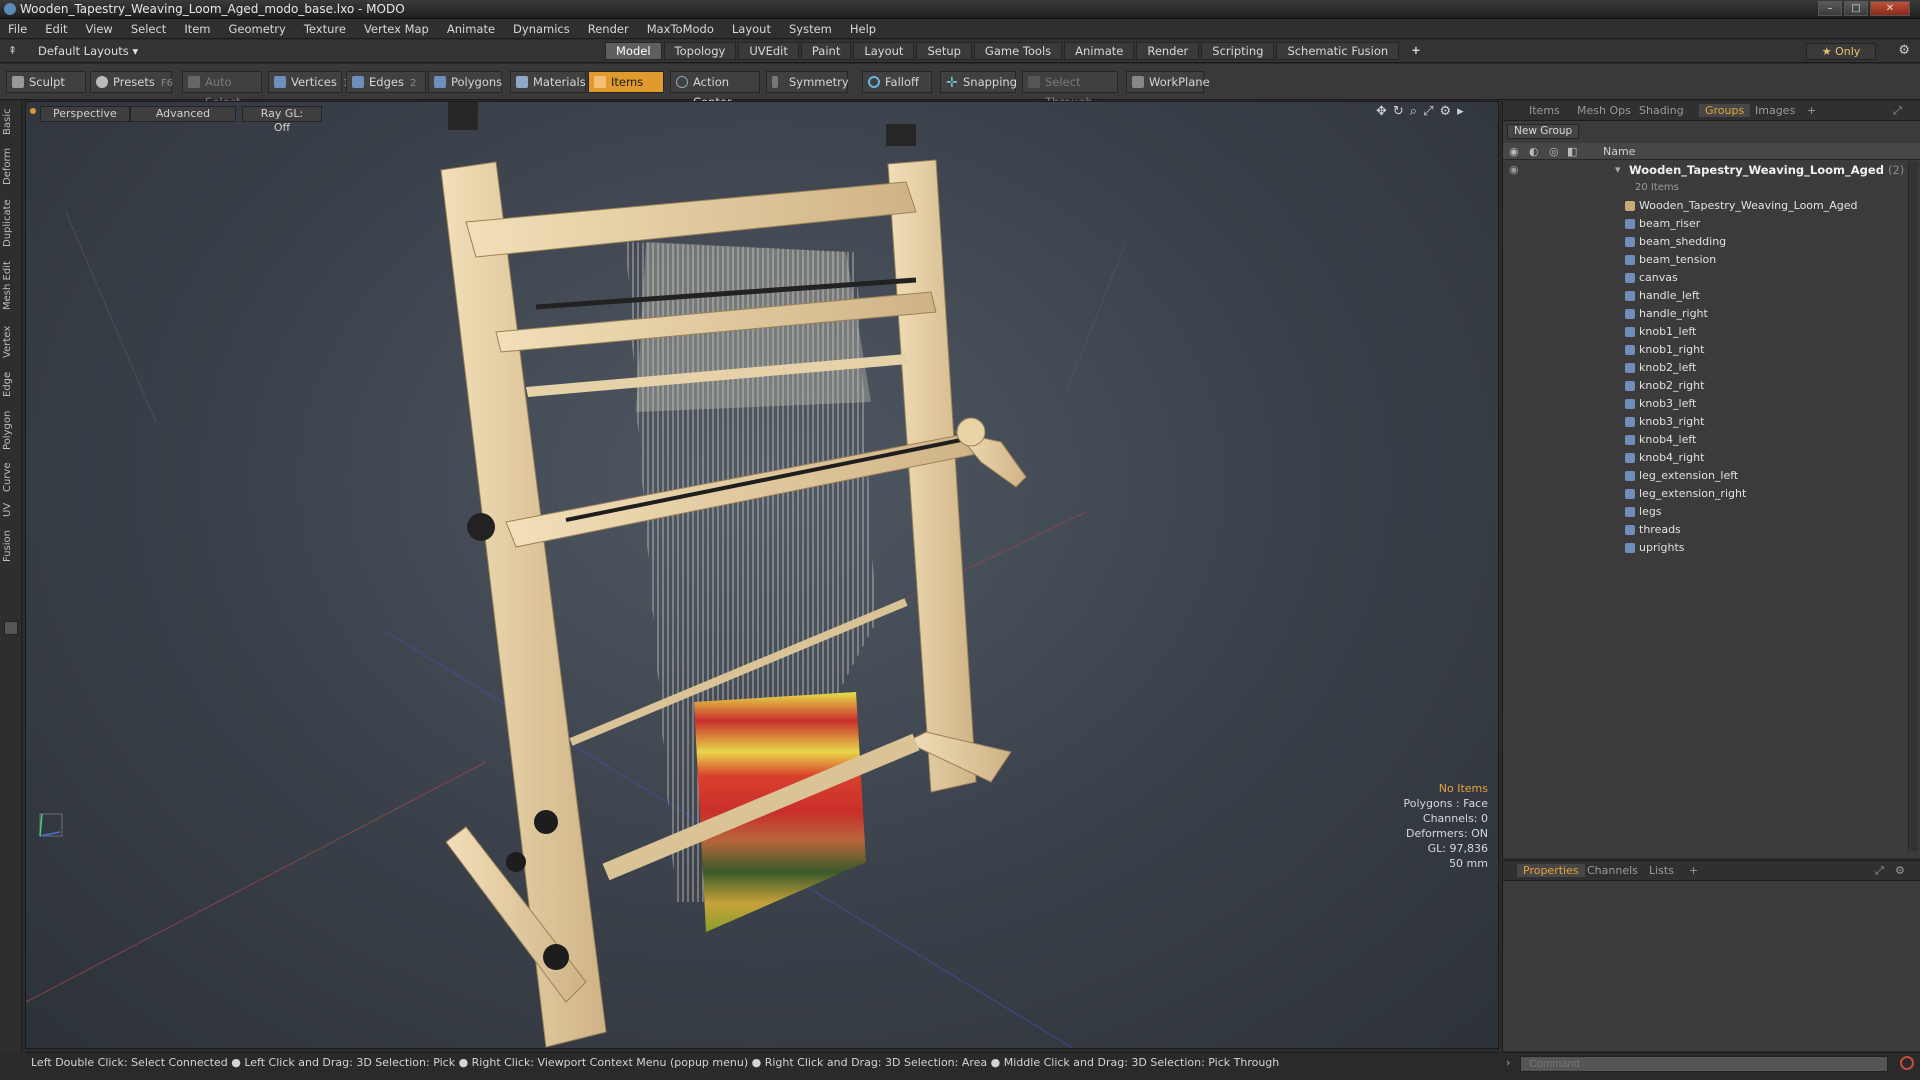 The height and width of the screenshot is (1080, 1920). What do you see at coordinates (1705, 440) in the screenshot?
I see `list-item: knob4_left` at bounding box center [1705, 440].